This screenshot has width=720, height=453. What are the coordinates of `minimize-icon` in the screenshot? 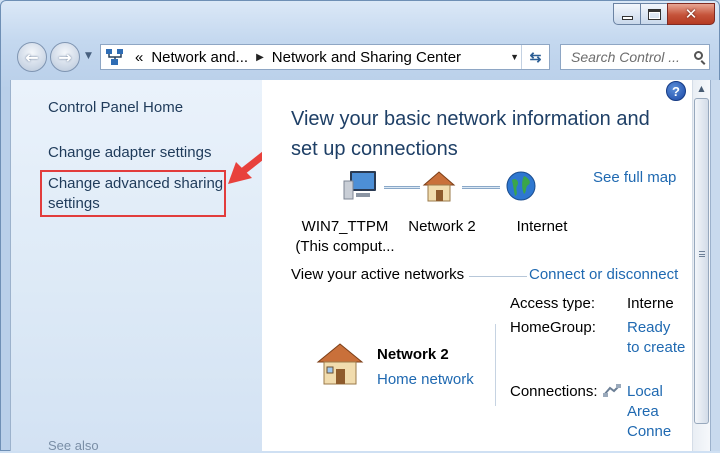 It's located at (627, 18).